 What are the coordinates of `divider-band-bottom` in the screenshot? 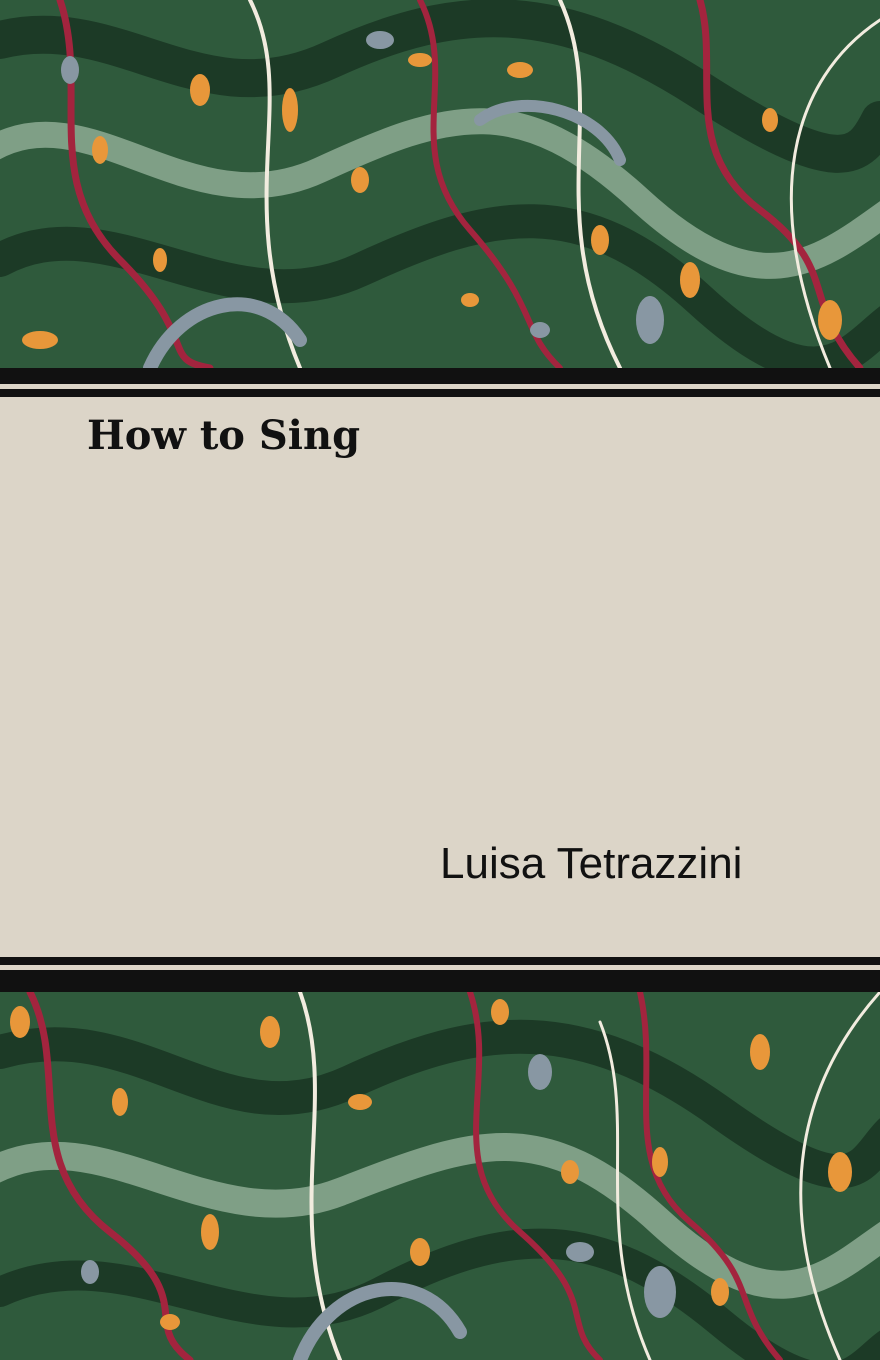 It's located at (440, 981).